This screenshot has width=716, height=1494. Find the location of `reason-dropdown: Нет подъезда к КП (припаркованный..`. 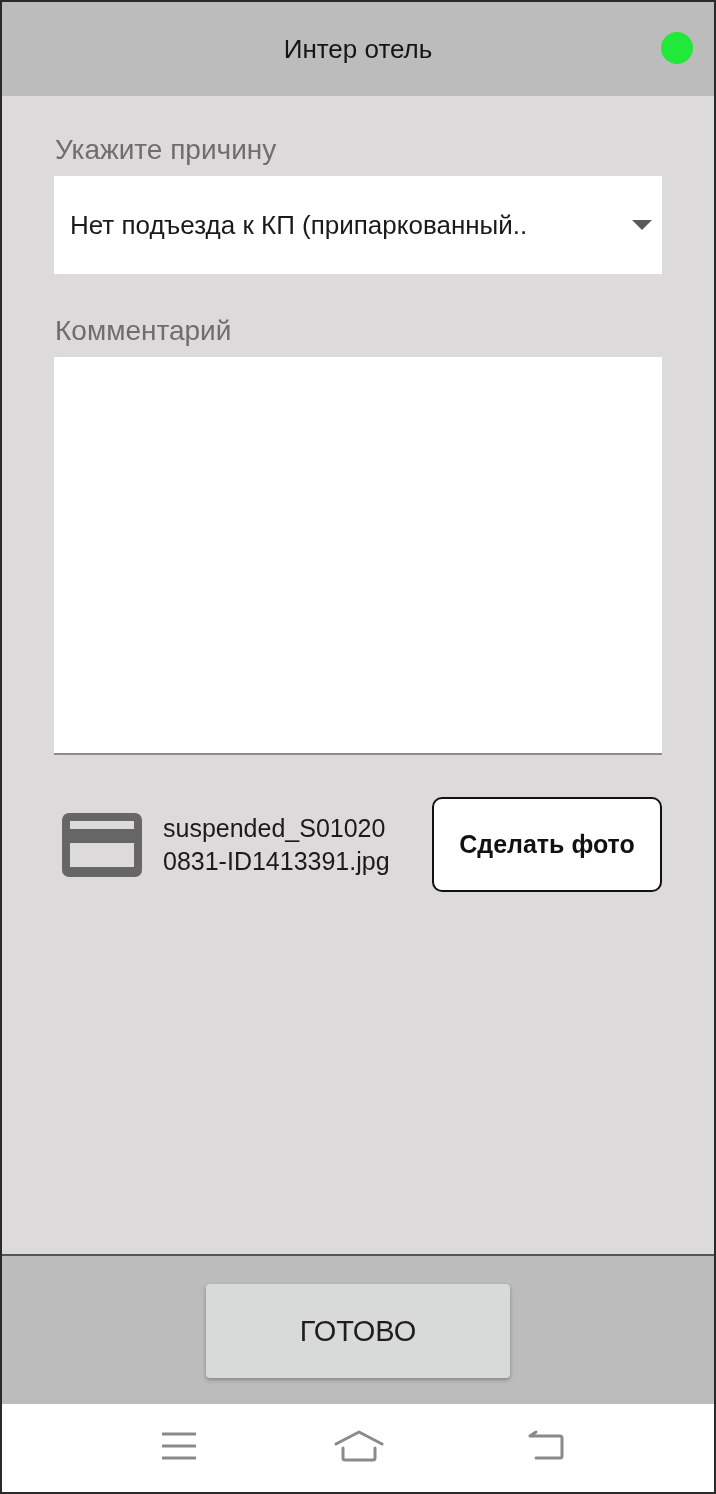

reason-dropdown: Нет подъезда к КП (припаркованный.. is located at coordinates (358, 225).